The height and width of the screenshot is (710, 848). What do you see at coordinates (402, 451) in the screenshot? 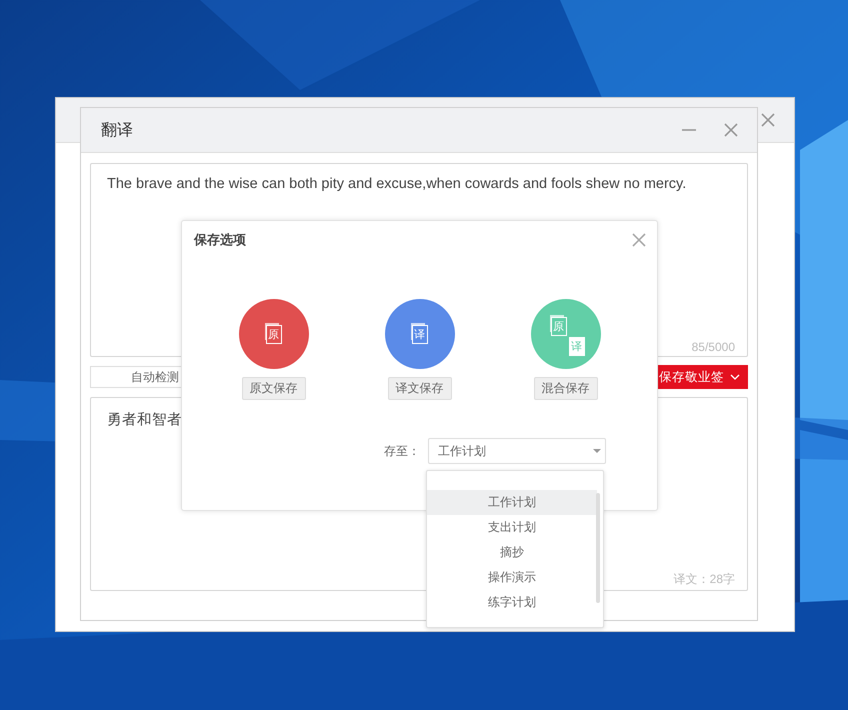
I see `save-to-label: 存至：` at bounding box center [402, 451].